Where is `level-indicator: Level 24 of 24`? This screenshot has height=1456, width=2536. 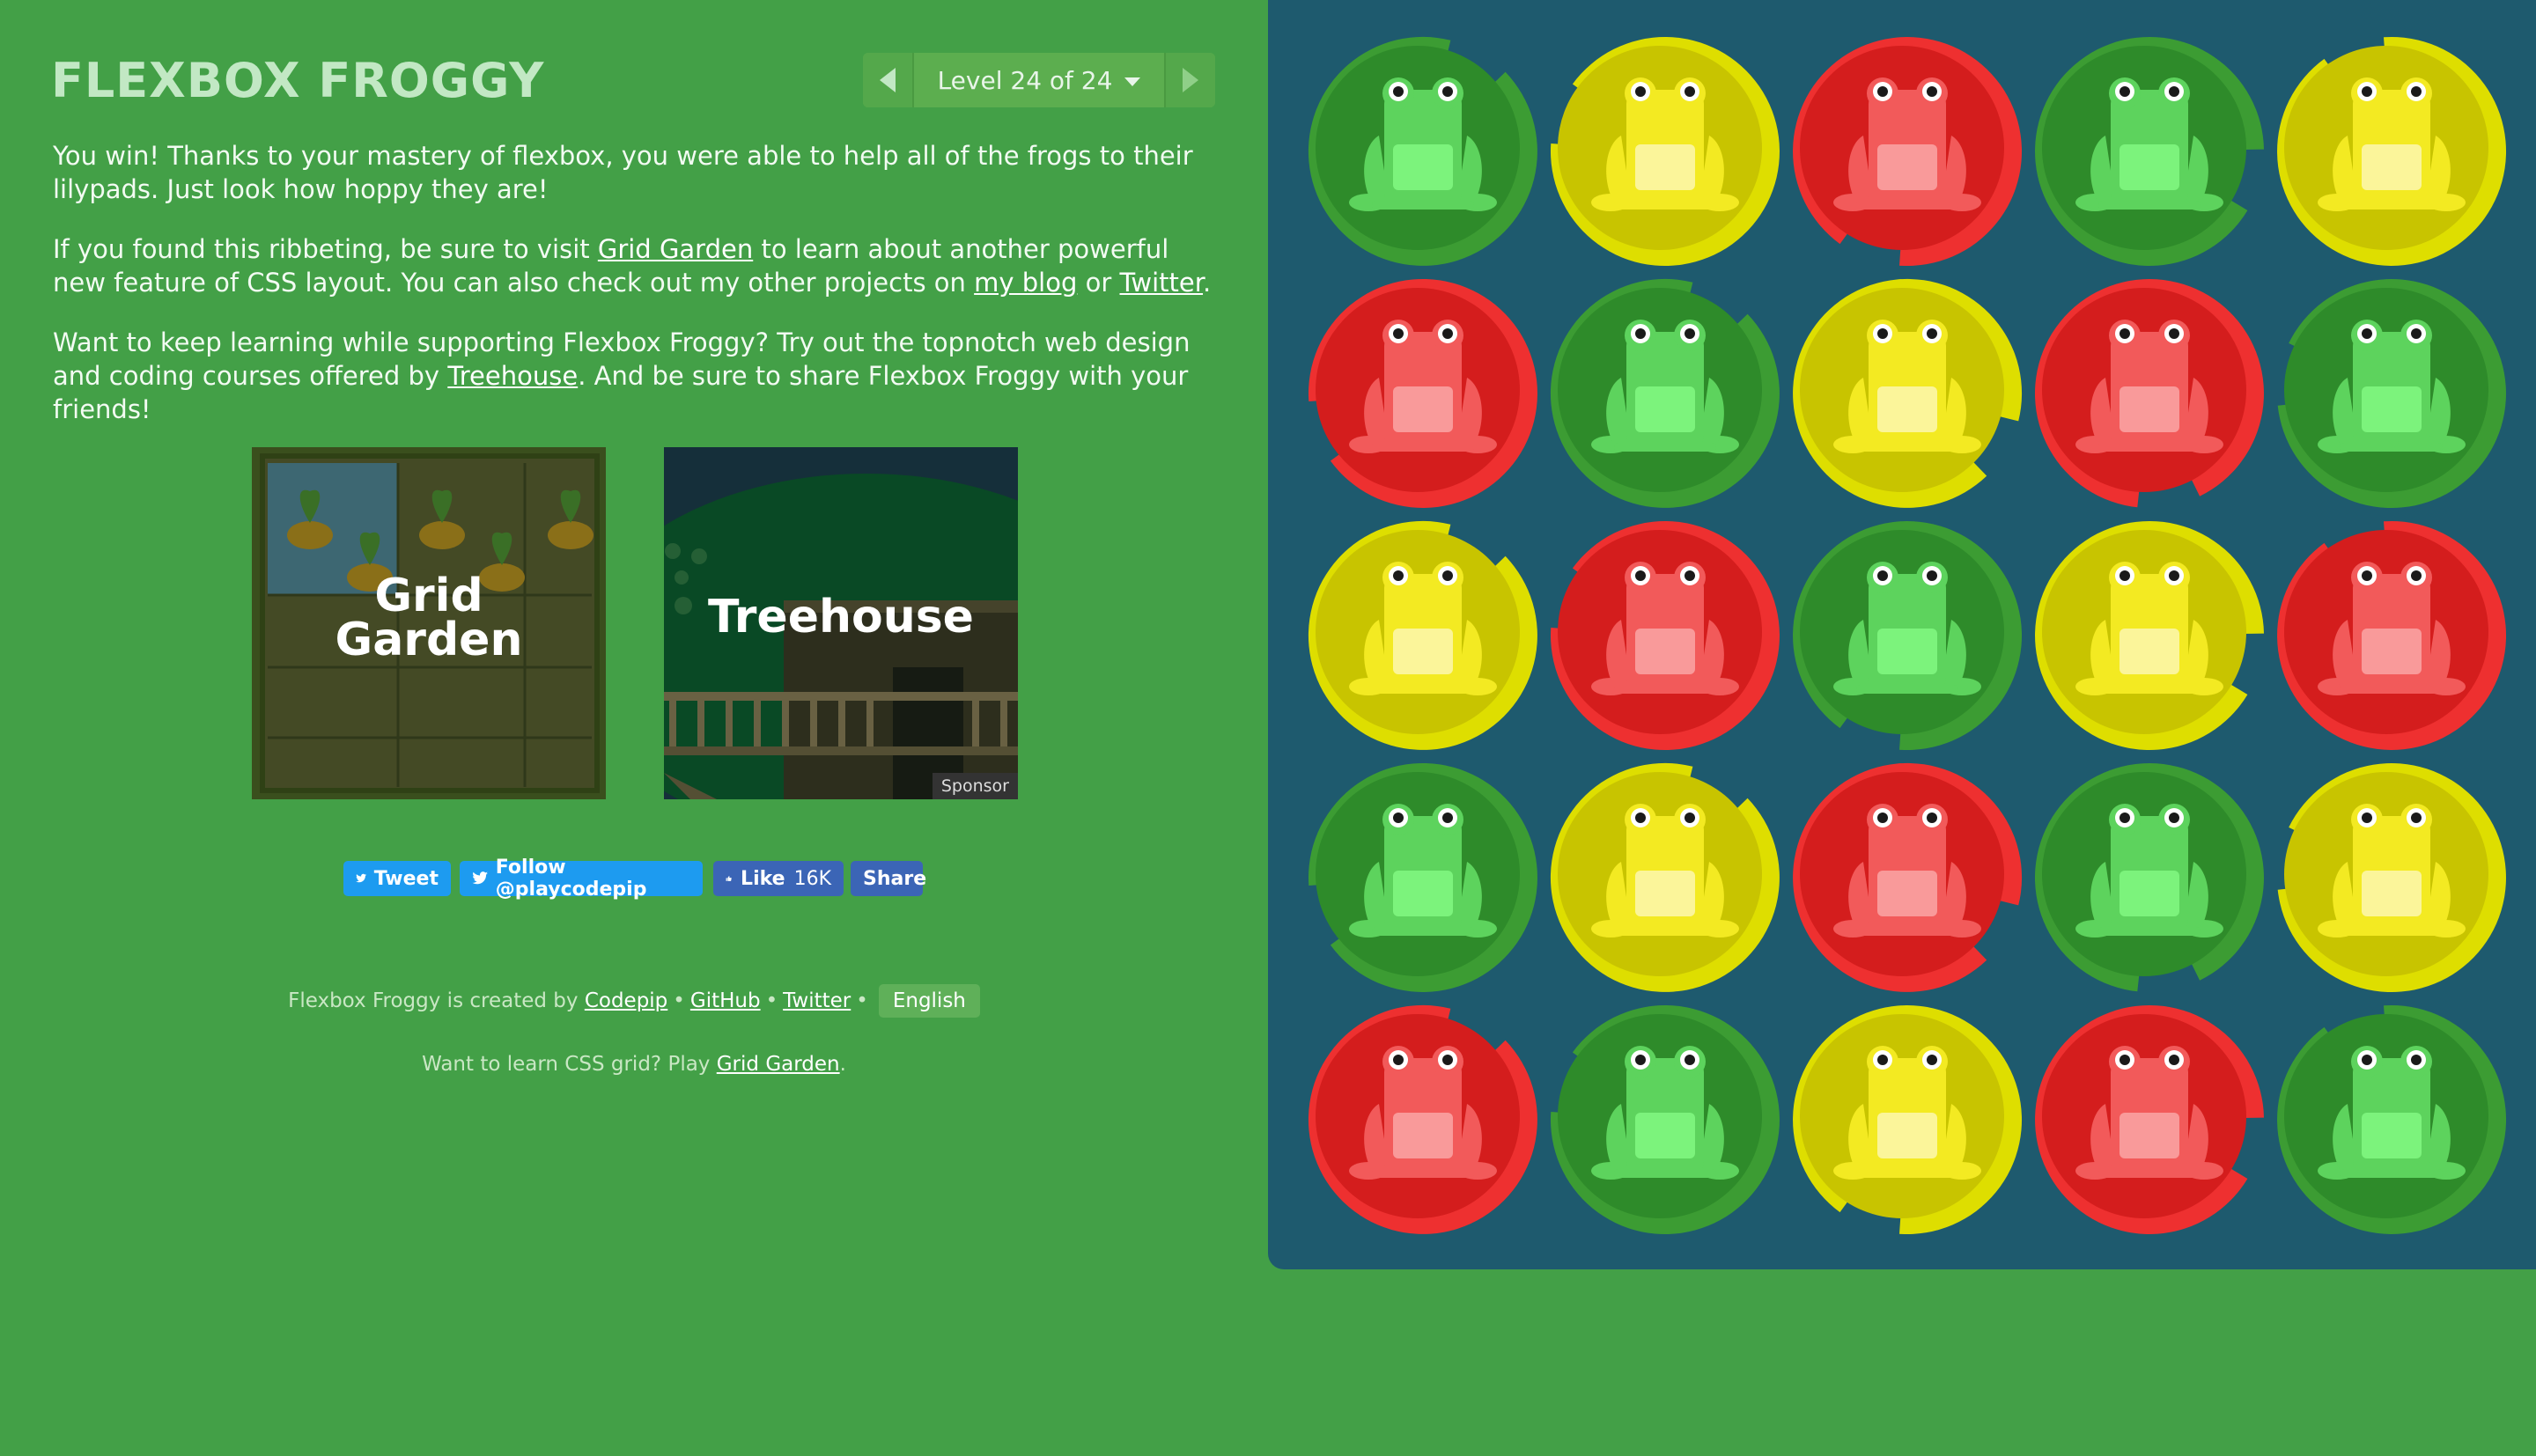
level-indicator: Level 24 of 24 is located at coordinates (1039, 80).